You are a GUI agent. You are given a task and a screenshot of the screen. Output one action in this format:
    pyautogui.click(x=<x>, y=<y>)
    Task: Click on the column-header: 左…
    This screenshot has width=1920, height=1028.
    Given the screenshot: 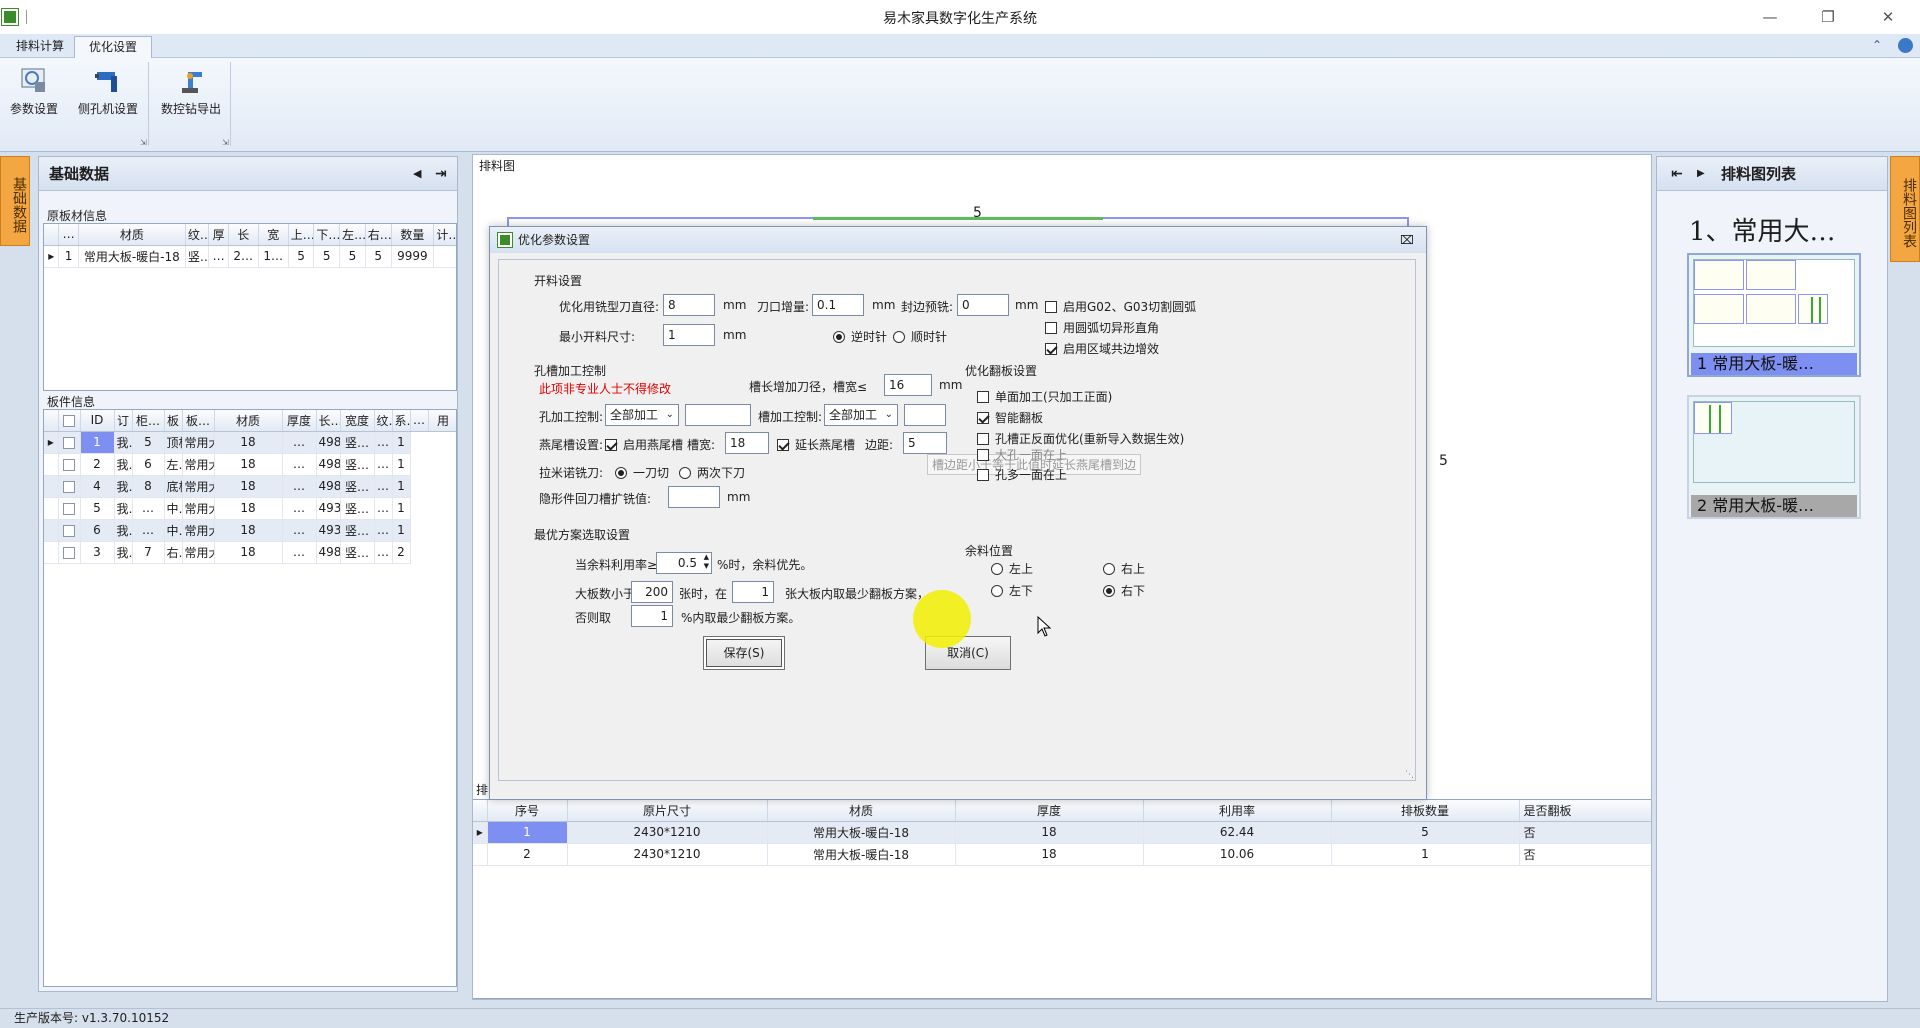 What is the action you would take?
    pyautogui.click(x=352, y=235)
    